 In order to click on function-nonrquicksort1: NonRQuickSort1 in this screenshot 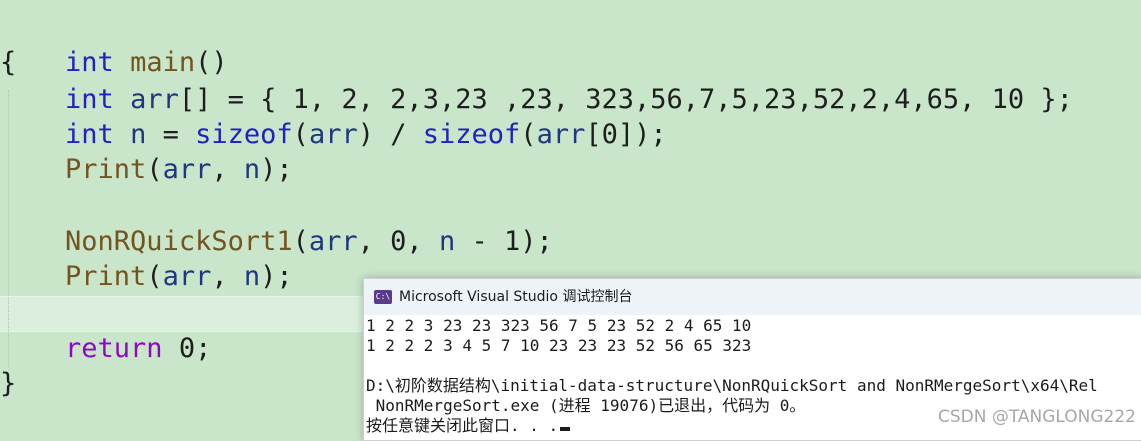, I will do `click(179, 241)`.